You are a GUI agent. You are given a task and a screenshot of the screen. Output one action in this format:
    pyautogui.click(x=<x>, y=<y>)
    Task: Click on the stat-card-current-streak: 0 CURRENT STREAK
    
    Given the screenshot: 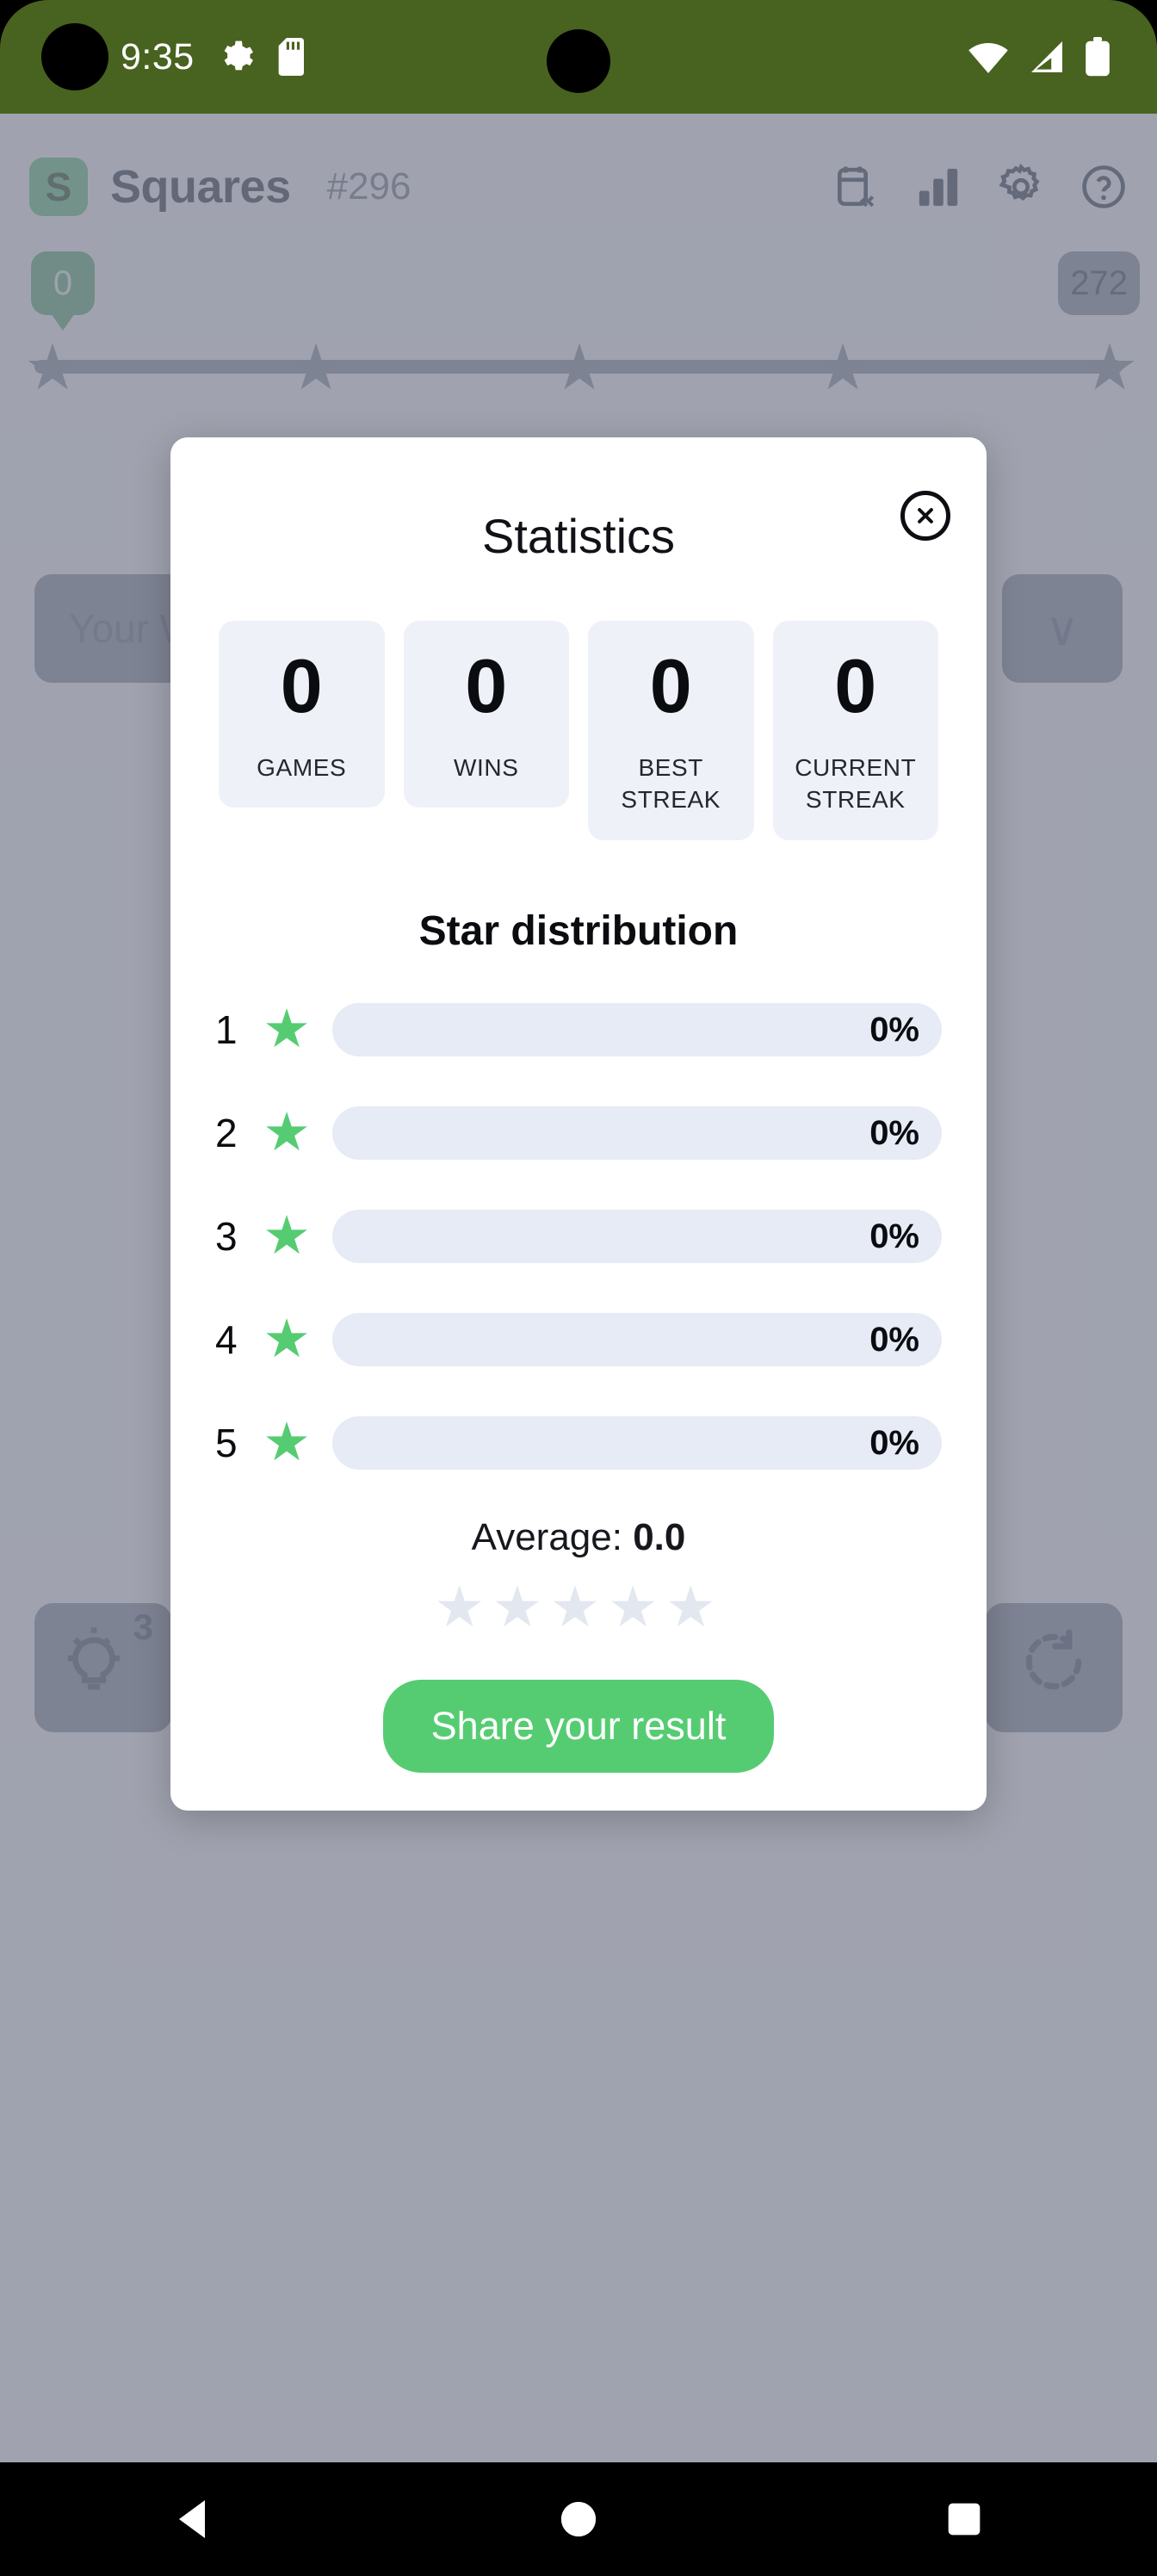 What is the action you would take?
    pyautogui.click(x=855, y=731)
    